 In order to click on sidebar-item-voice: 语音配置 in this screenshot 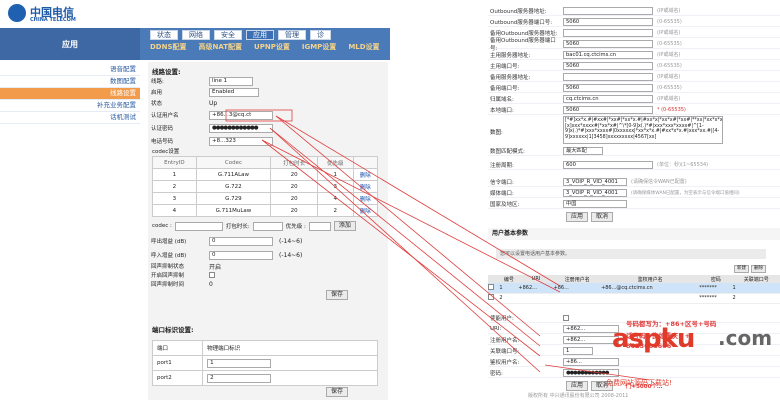, I will do `click(70, 70)`.